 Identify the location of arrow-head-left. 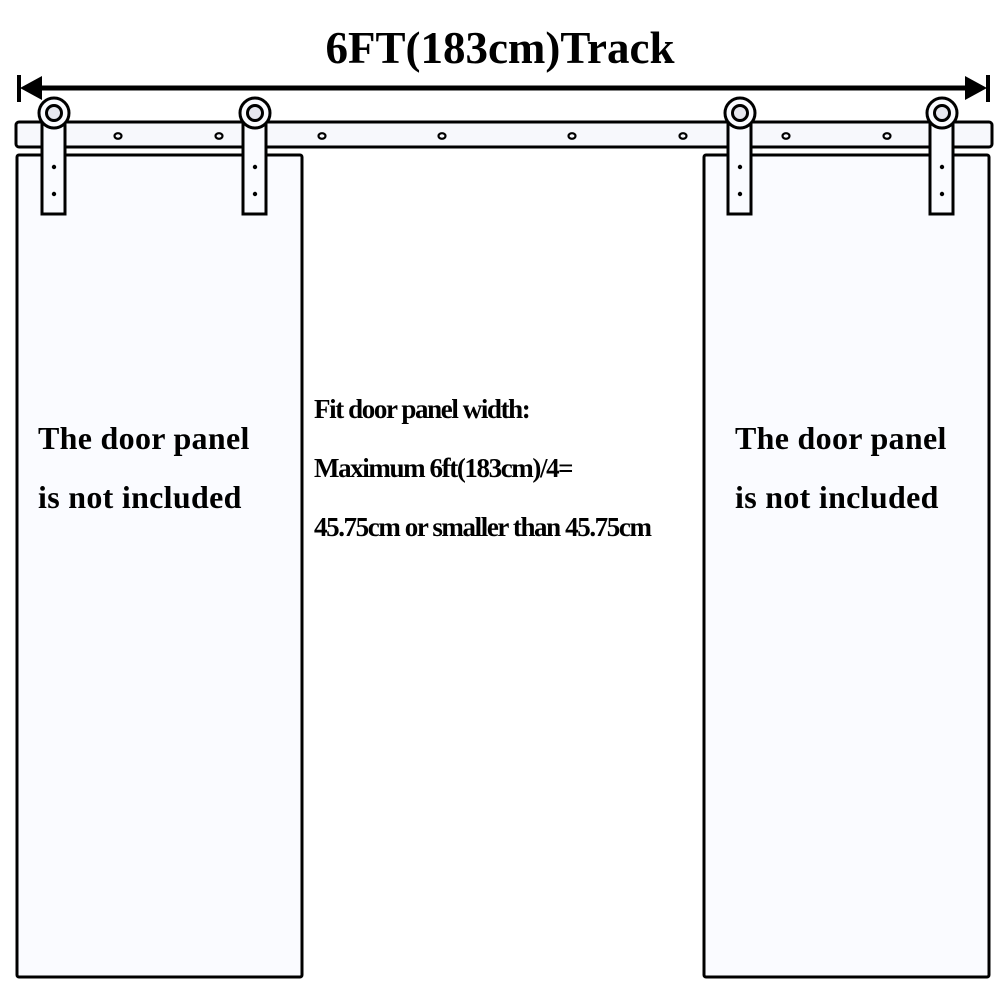
(31, 88).